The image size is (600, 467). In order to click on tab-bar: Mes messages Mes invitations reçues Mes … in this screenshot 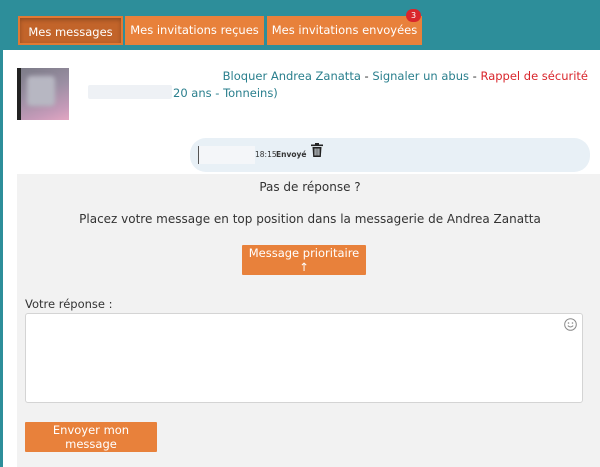, I will do `click(301, 25)`.